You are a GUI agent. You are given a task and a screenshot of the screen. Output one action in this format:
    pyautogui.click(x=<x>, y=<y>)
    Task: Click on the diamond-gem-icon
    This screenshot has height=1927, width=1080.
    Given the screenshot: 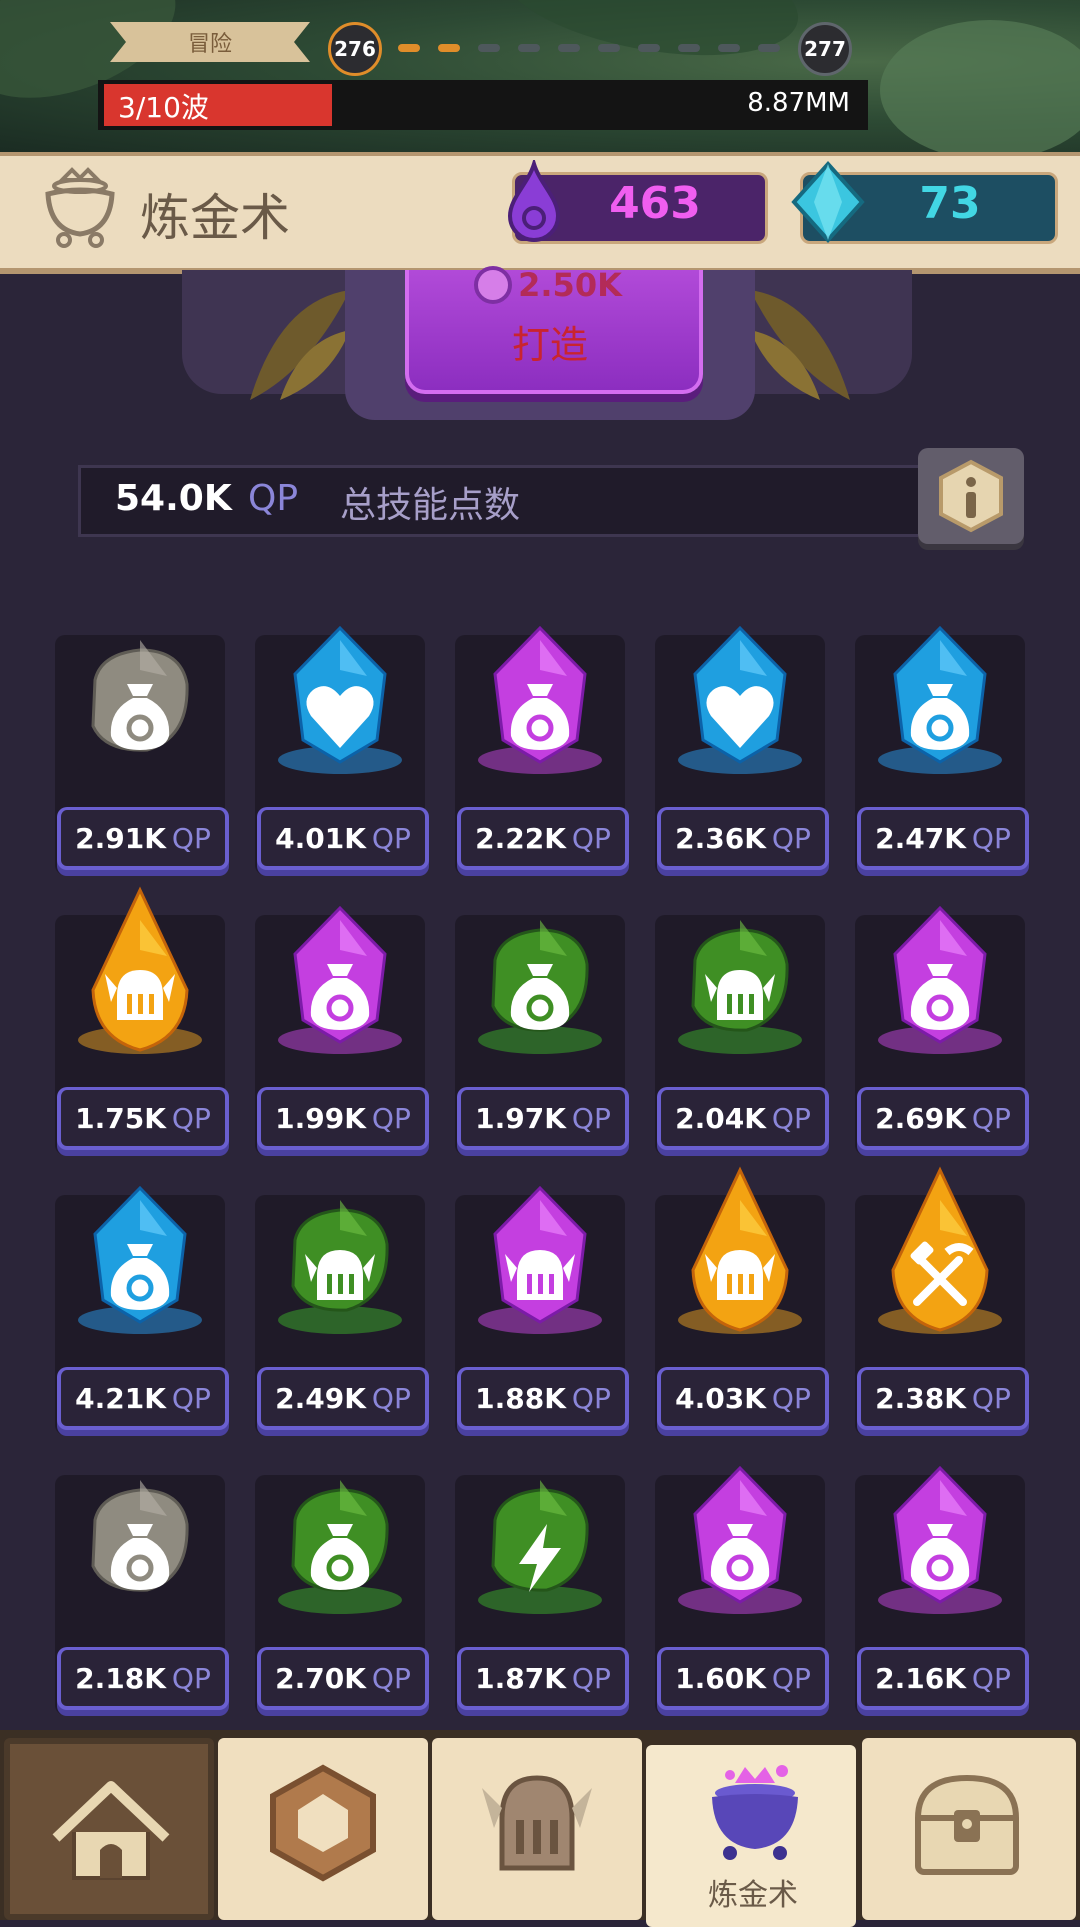 What is the action you would take?
    pyautogui.click(x=828, y=202)
    